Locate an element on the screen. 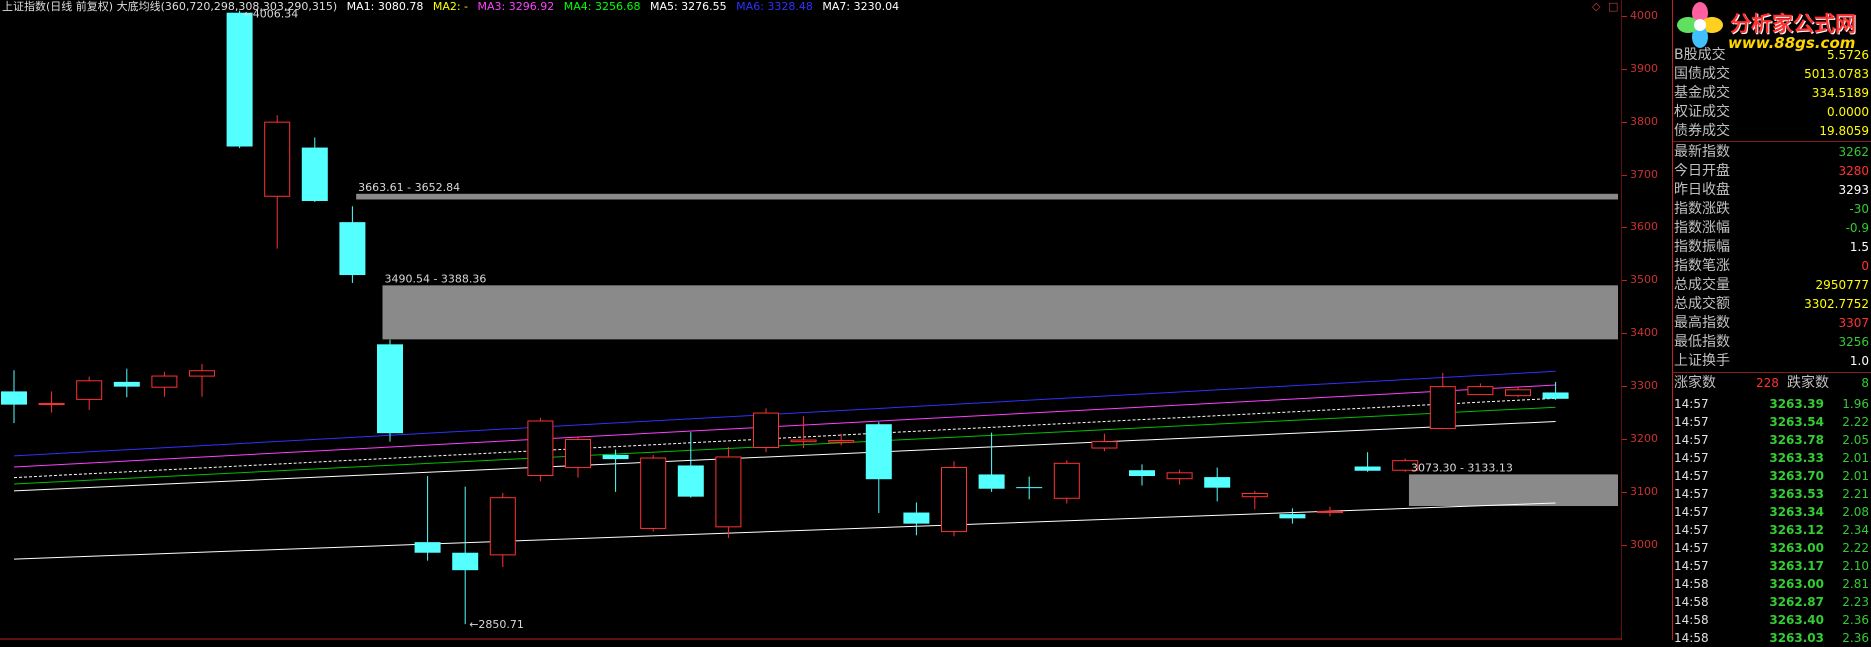 Image resolution: width=1871 pixels, height=647 pixels. quote-label: 债券成交 is located at coordinates (1702, 131).